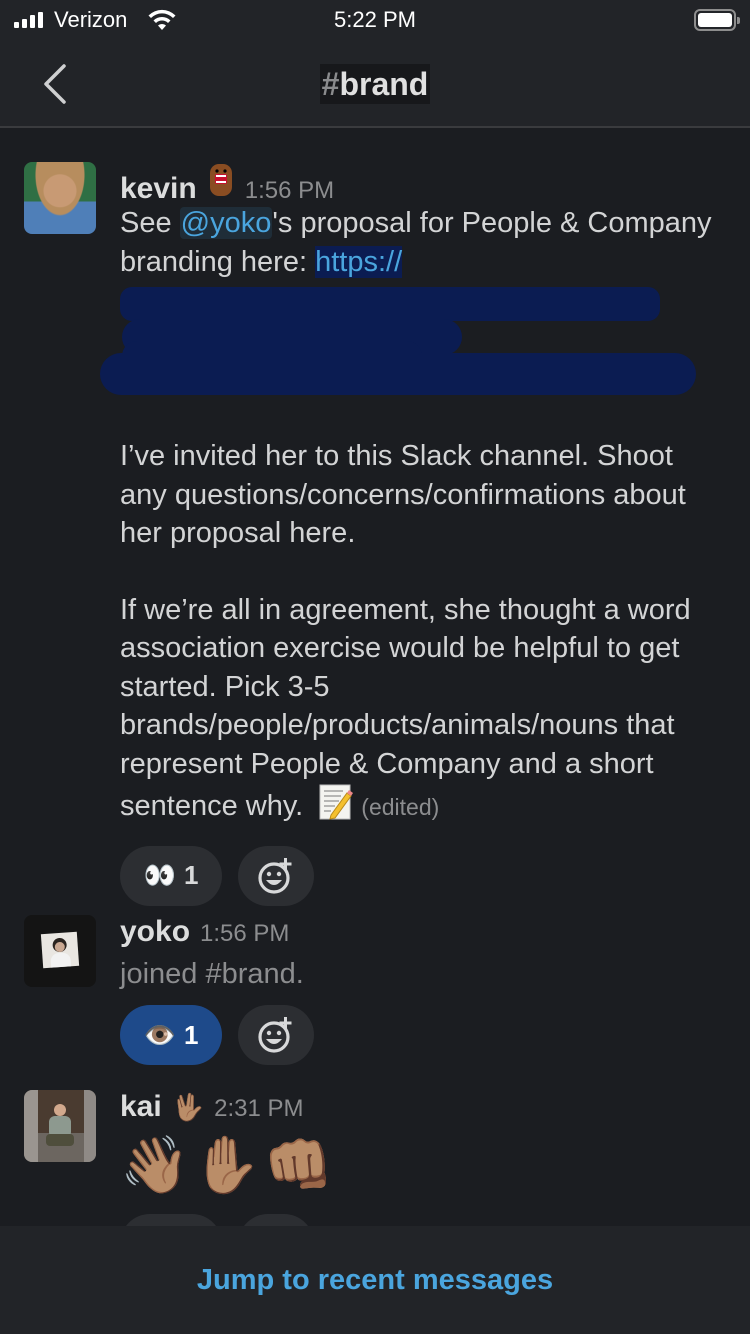 This screenshot has width=750, height=1334. I want to click on channel-name: brand, so click(384, 84).